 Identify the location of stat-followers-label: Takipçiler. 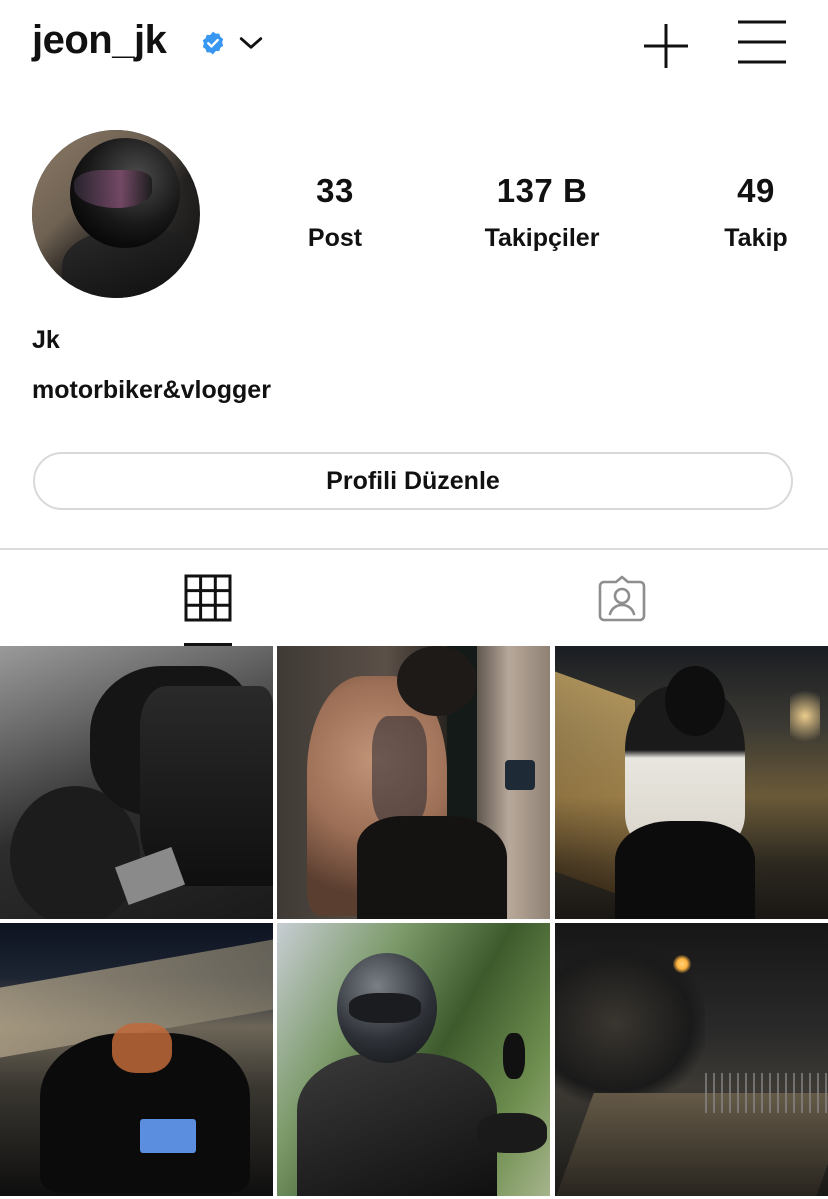
(542, 238).